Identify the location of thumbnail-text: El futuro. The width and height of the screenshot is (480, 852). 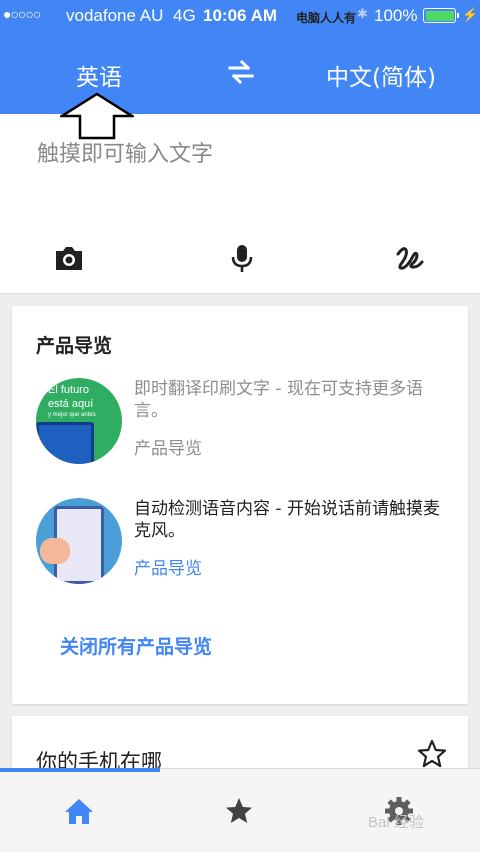
(68, 390).